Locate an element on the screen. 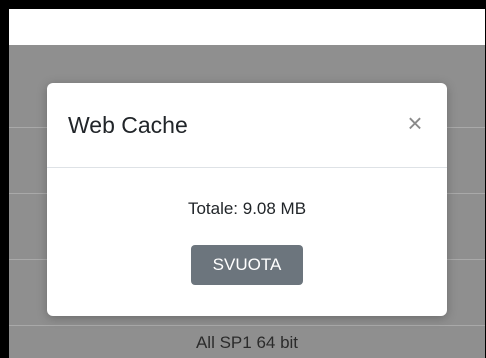 The image size is (486, 358). cache-total-text: Totale: 9.08 MB is located at coordinates (247, 208).